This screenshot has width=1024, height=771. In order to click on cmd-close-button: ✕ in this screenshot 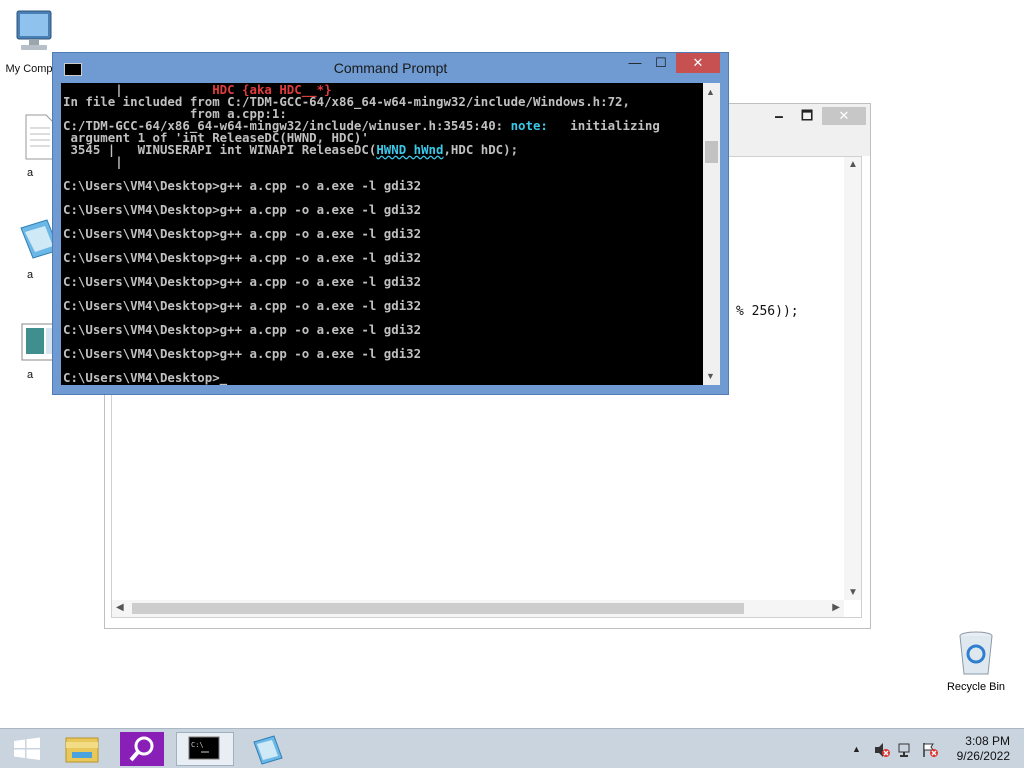, I will do `click(698, 63)`.